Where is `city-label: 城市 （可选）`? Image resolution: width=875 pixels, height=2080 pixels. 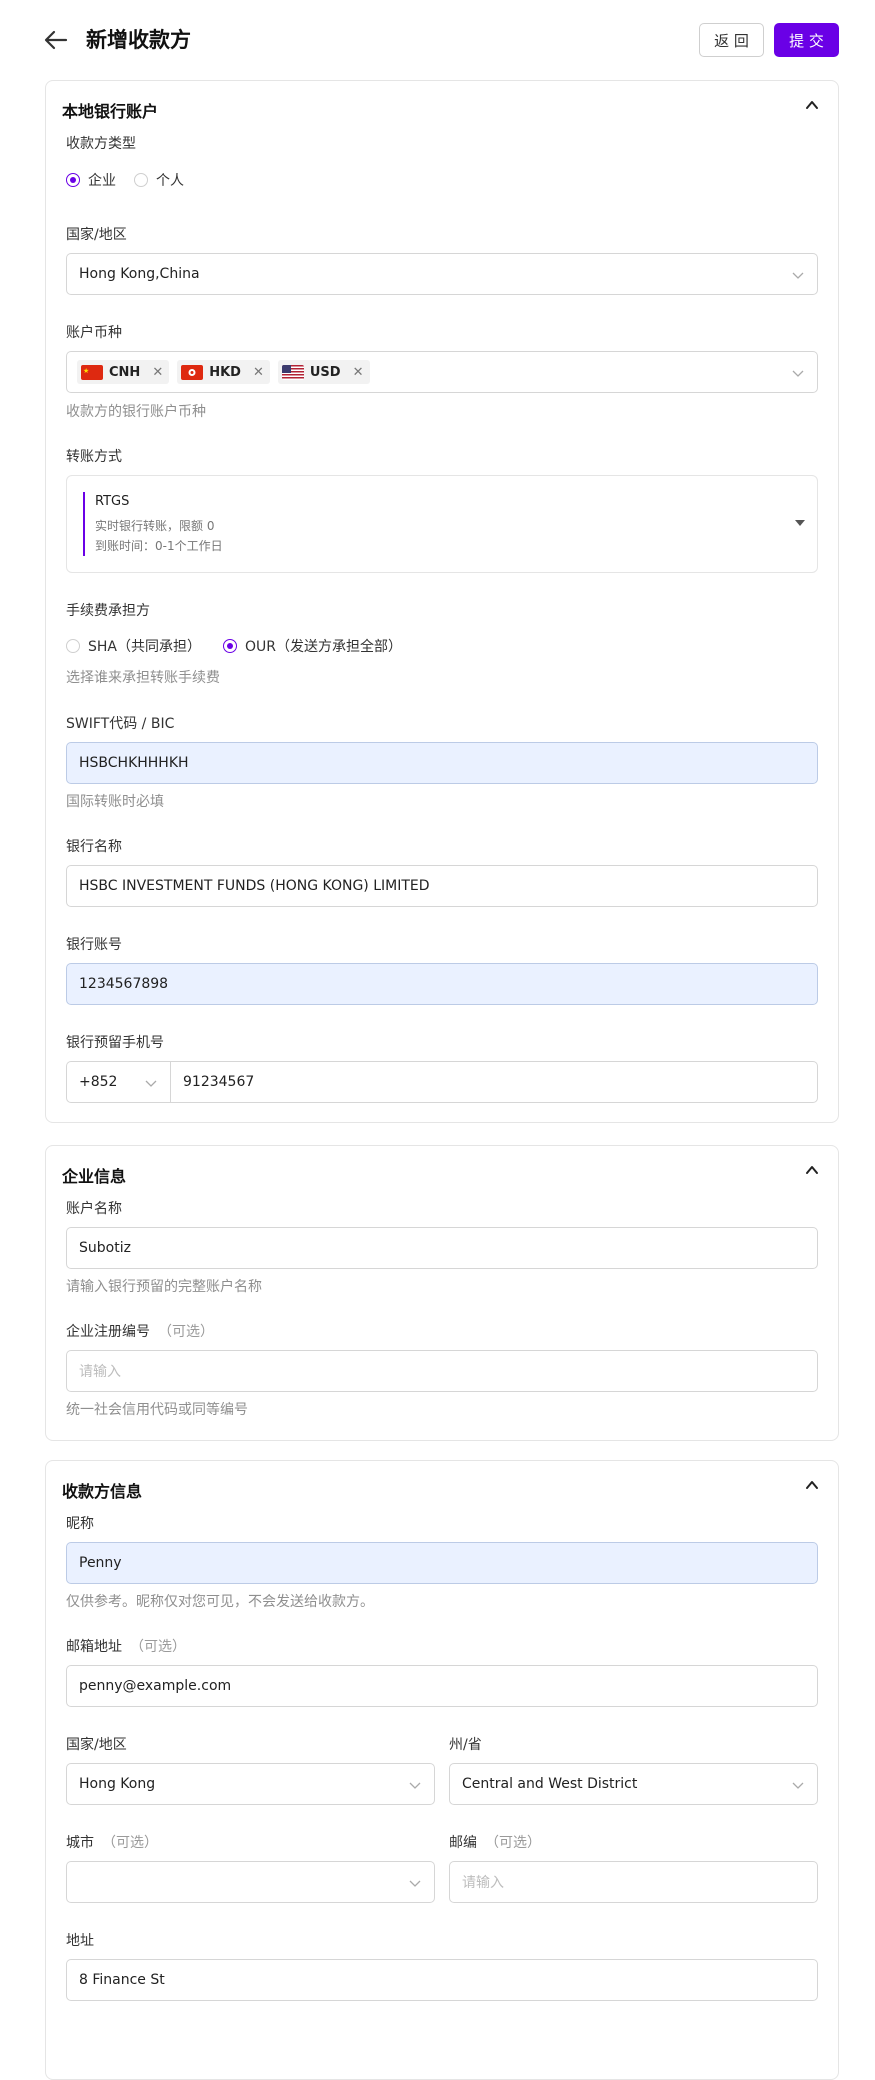
city-label: 城市 （可选） is located at coordinates (112, 1842).